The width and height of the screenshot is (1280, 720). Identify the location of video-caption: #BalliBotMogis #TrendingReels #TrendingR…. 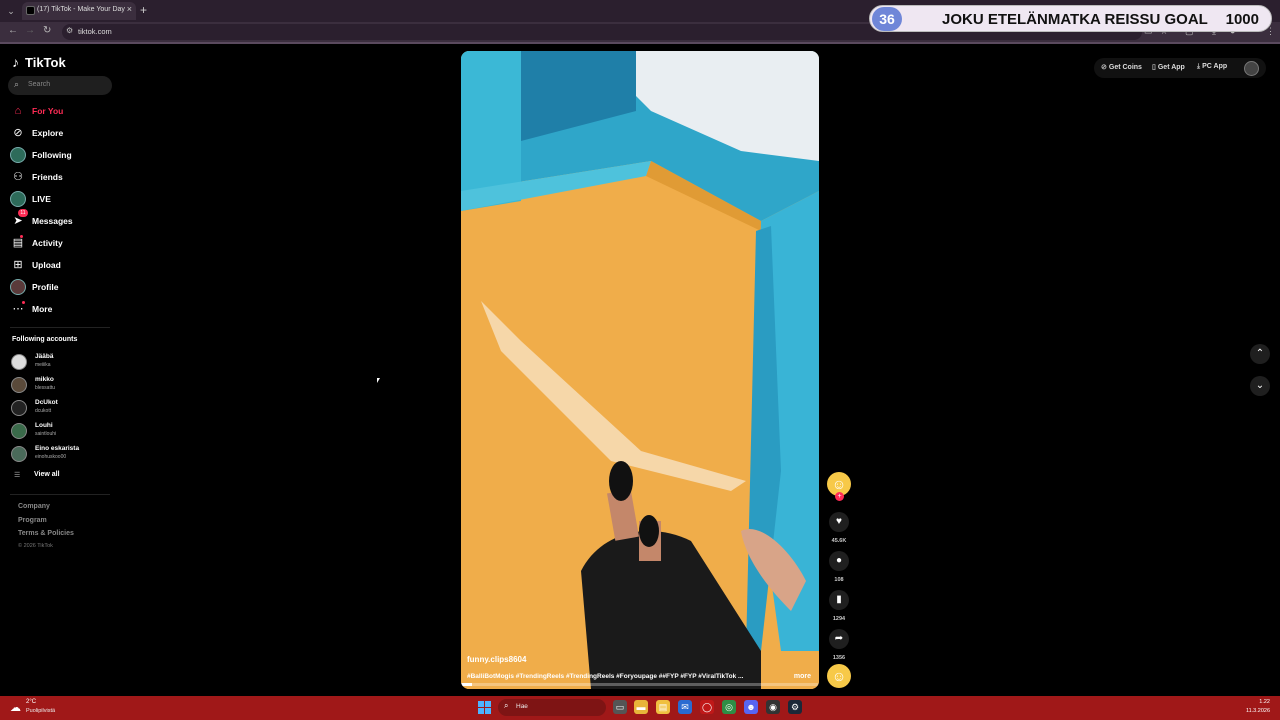
(605, 676).